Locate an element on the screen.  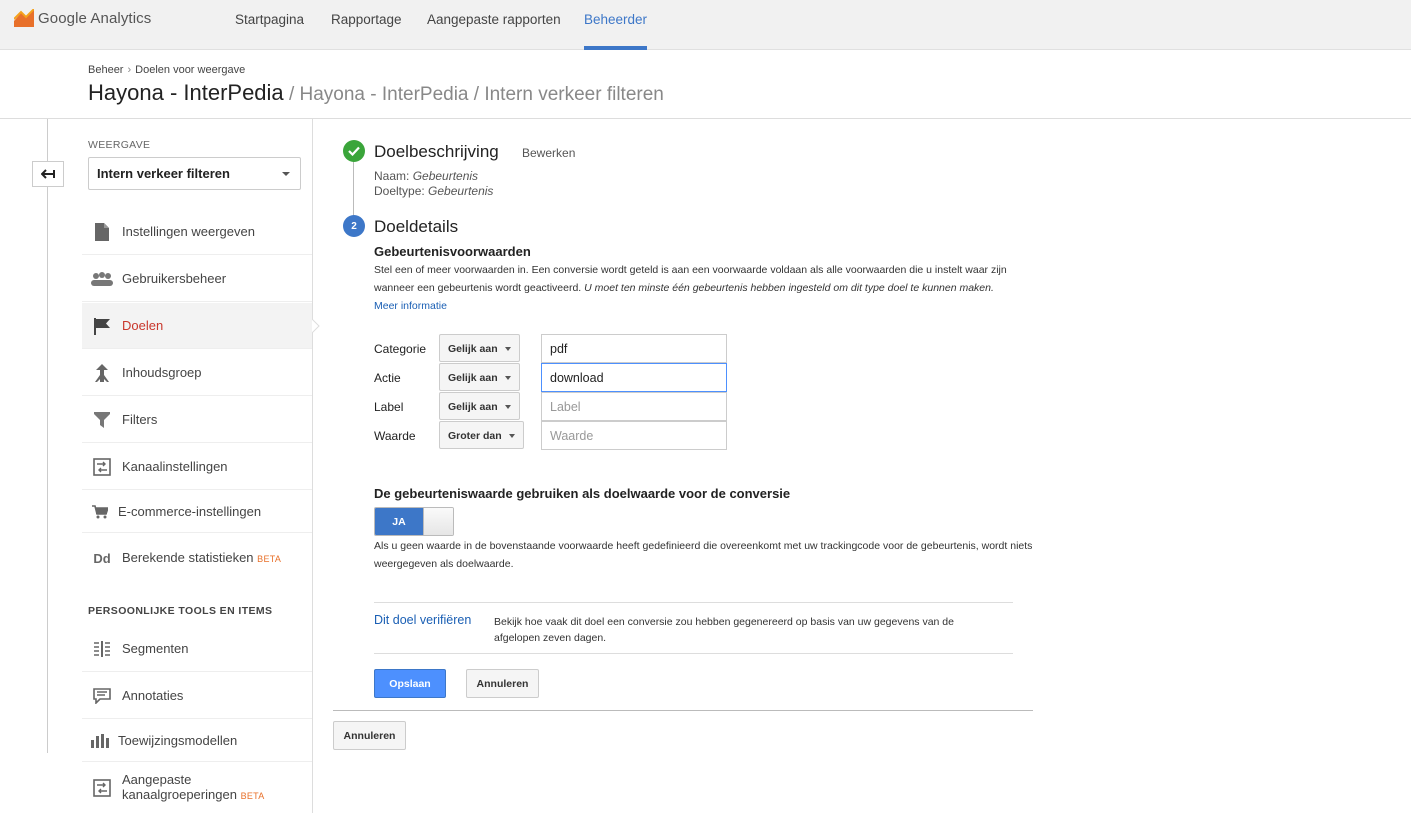
sidebar-item-e-commerce: E-commerce-instellingen is located at coordinates (197, 512).